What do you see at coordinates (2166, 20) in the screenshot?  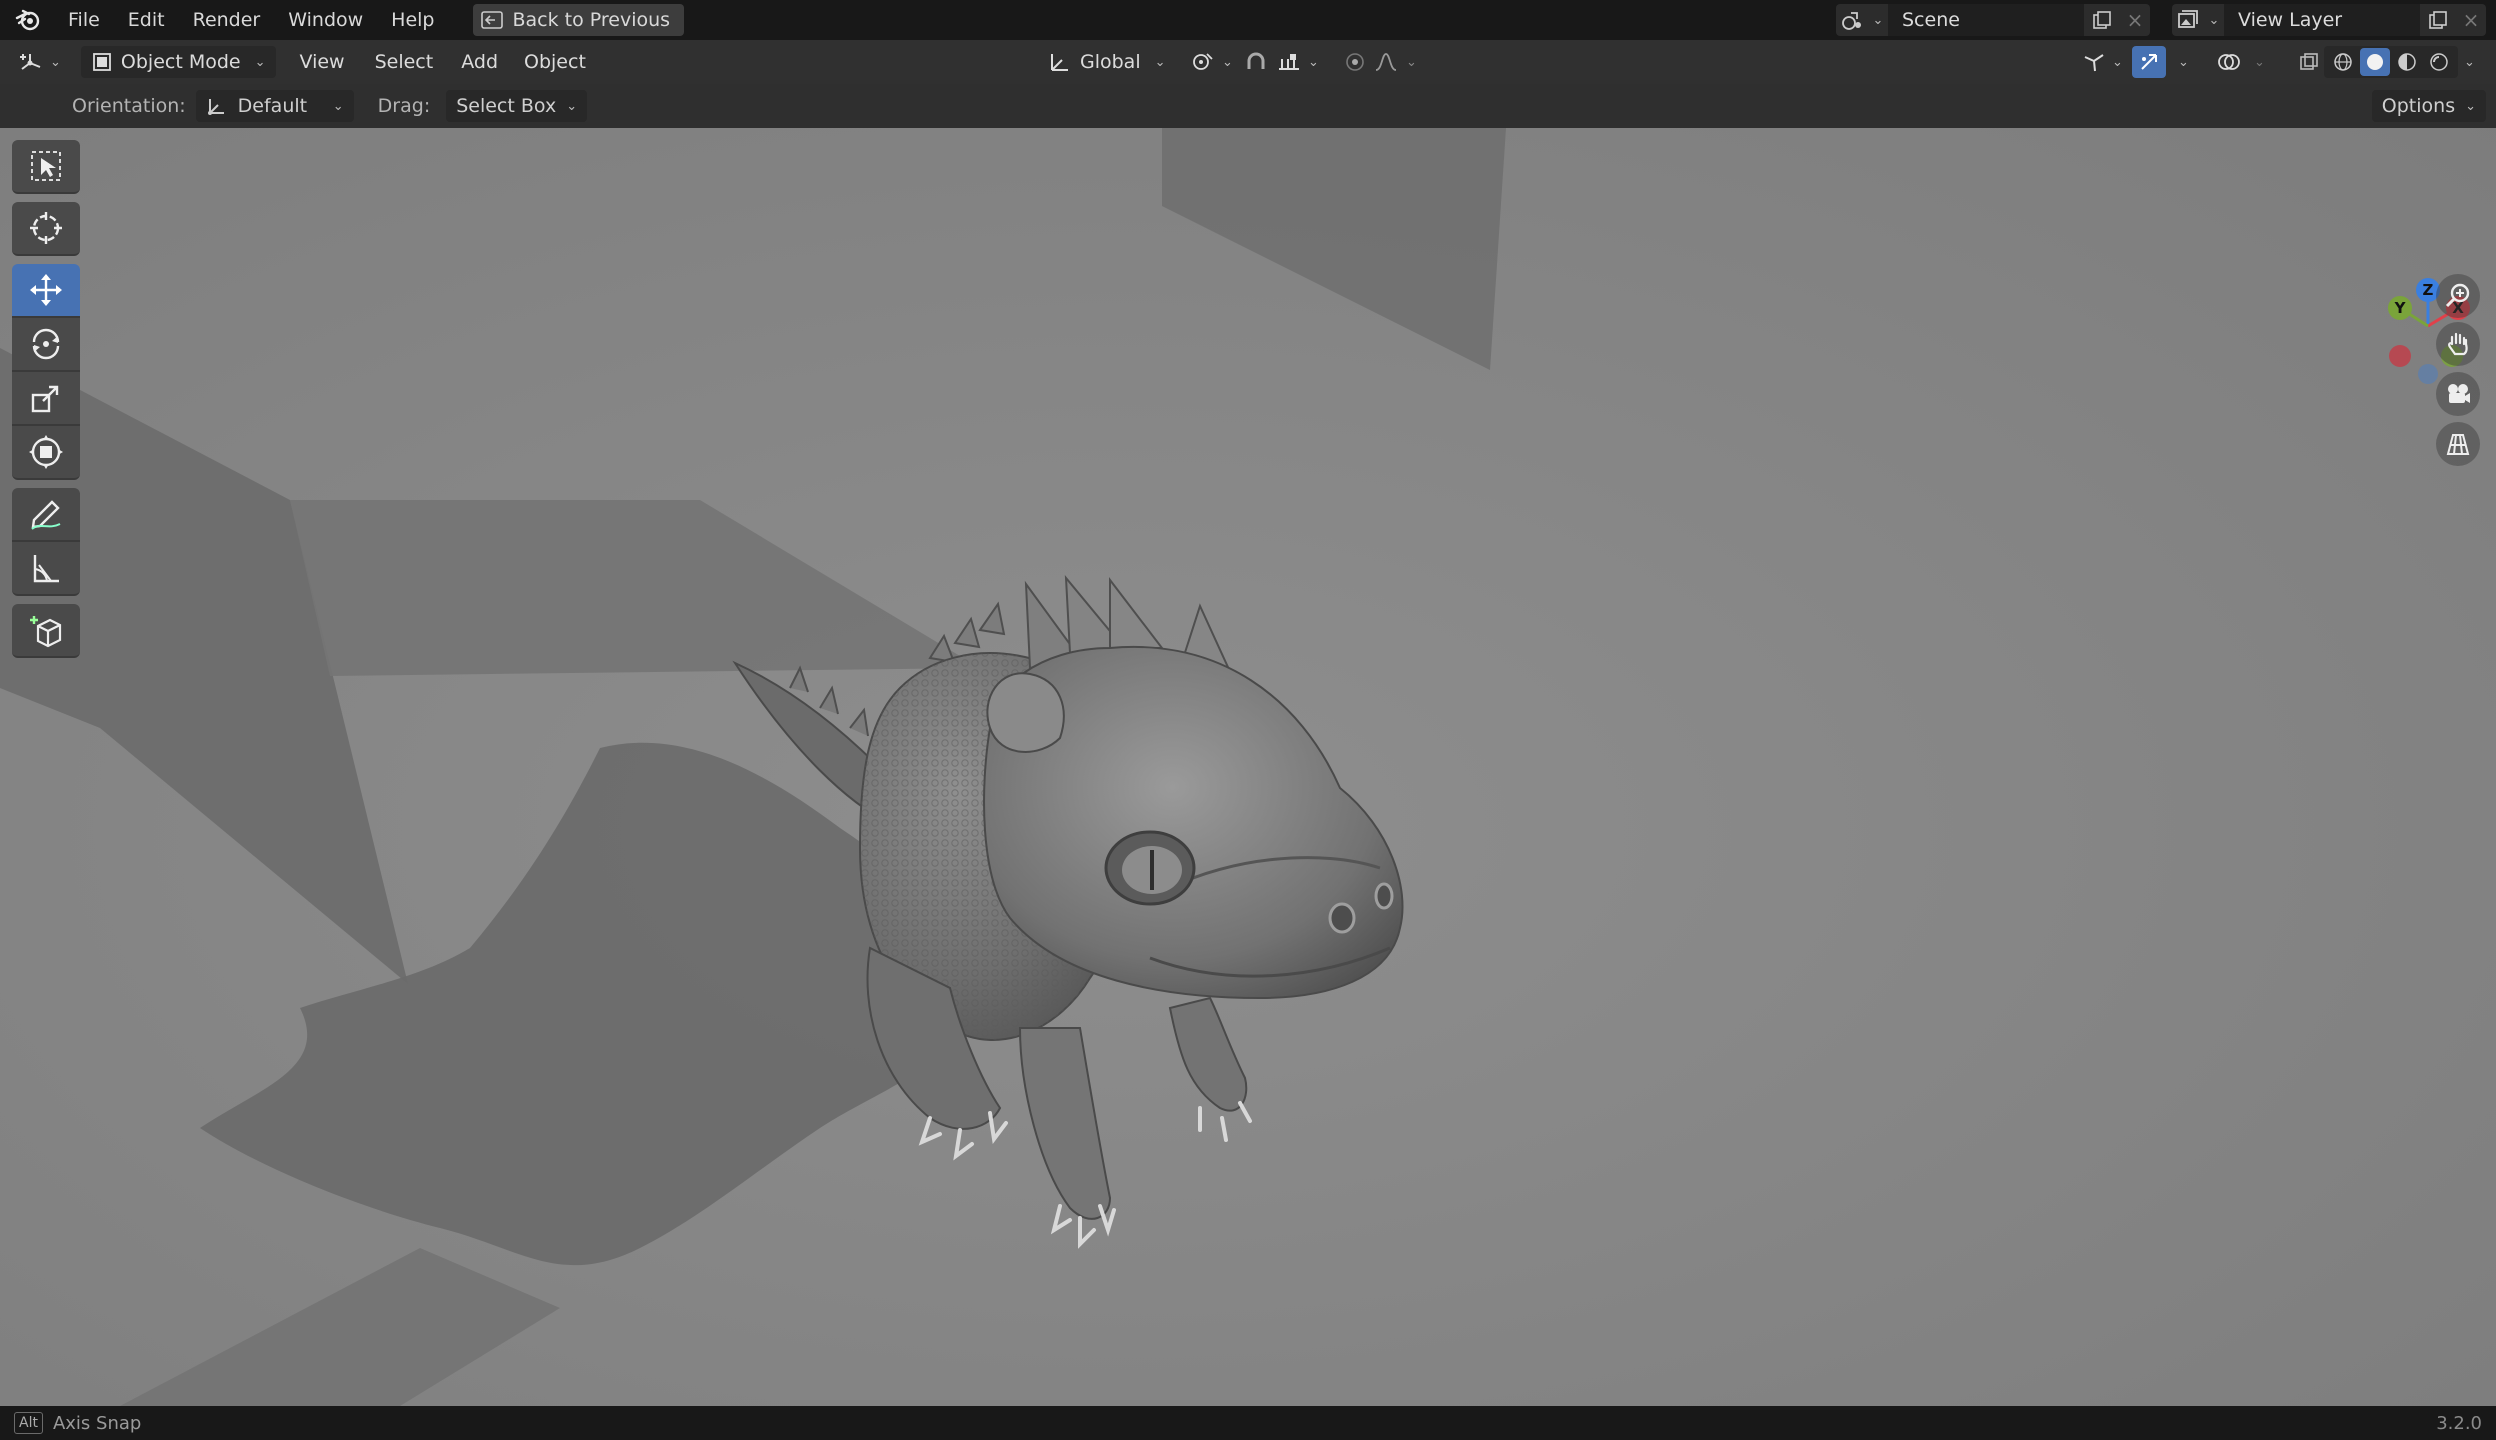 I see `topbar-right: ⌄ Scene × ⌄ View Layer ×` at bounding box center [2166, 20].